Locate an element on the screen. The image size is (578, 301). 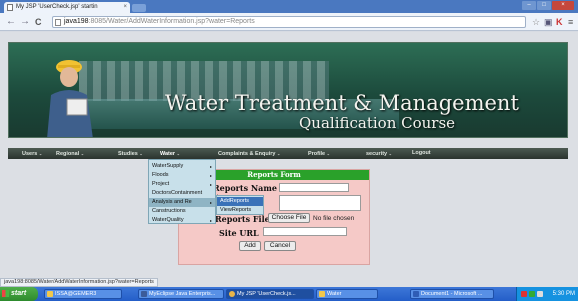
submenu-item-addreports: AddReports is located at coordinates (240, 201).